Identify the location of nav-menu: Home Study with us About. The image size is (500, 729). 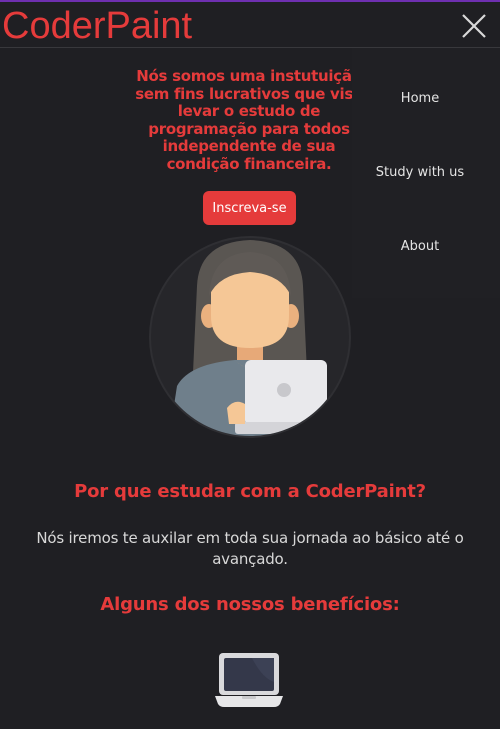
(426, 173).